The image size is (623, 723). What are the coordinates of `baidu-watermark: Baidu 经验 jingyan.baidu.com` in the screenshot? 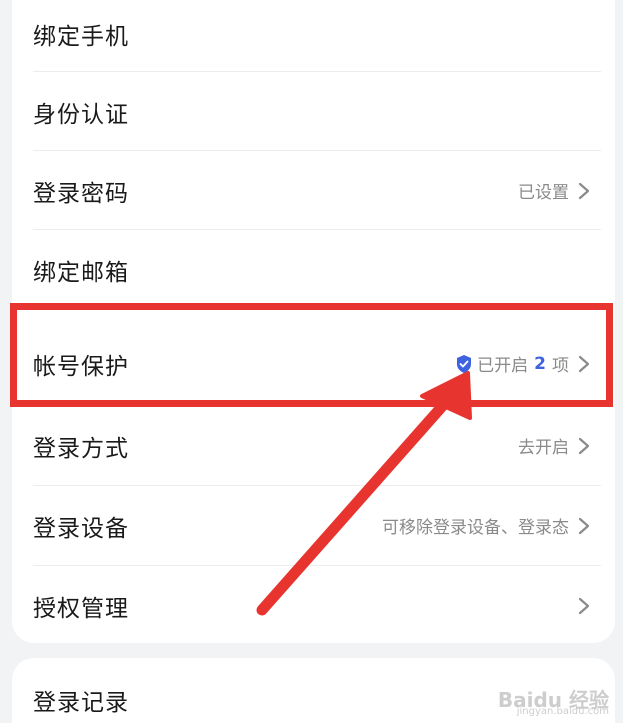 It's located at (553, 700).